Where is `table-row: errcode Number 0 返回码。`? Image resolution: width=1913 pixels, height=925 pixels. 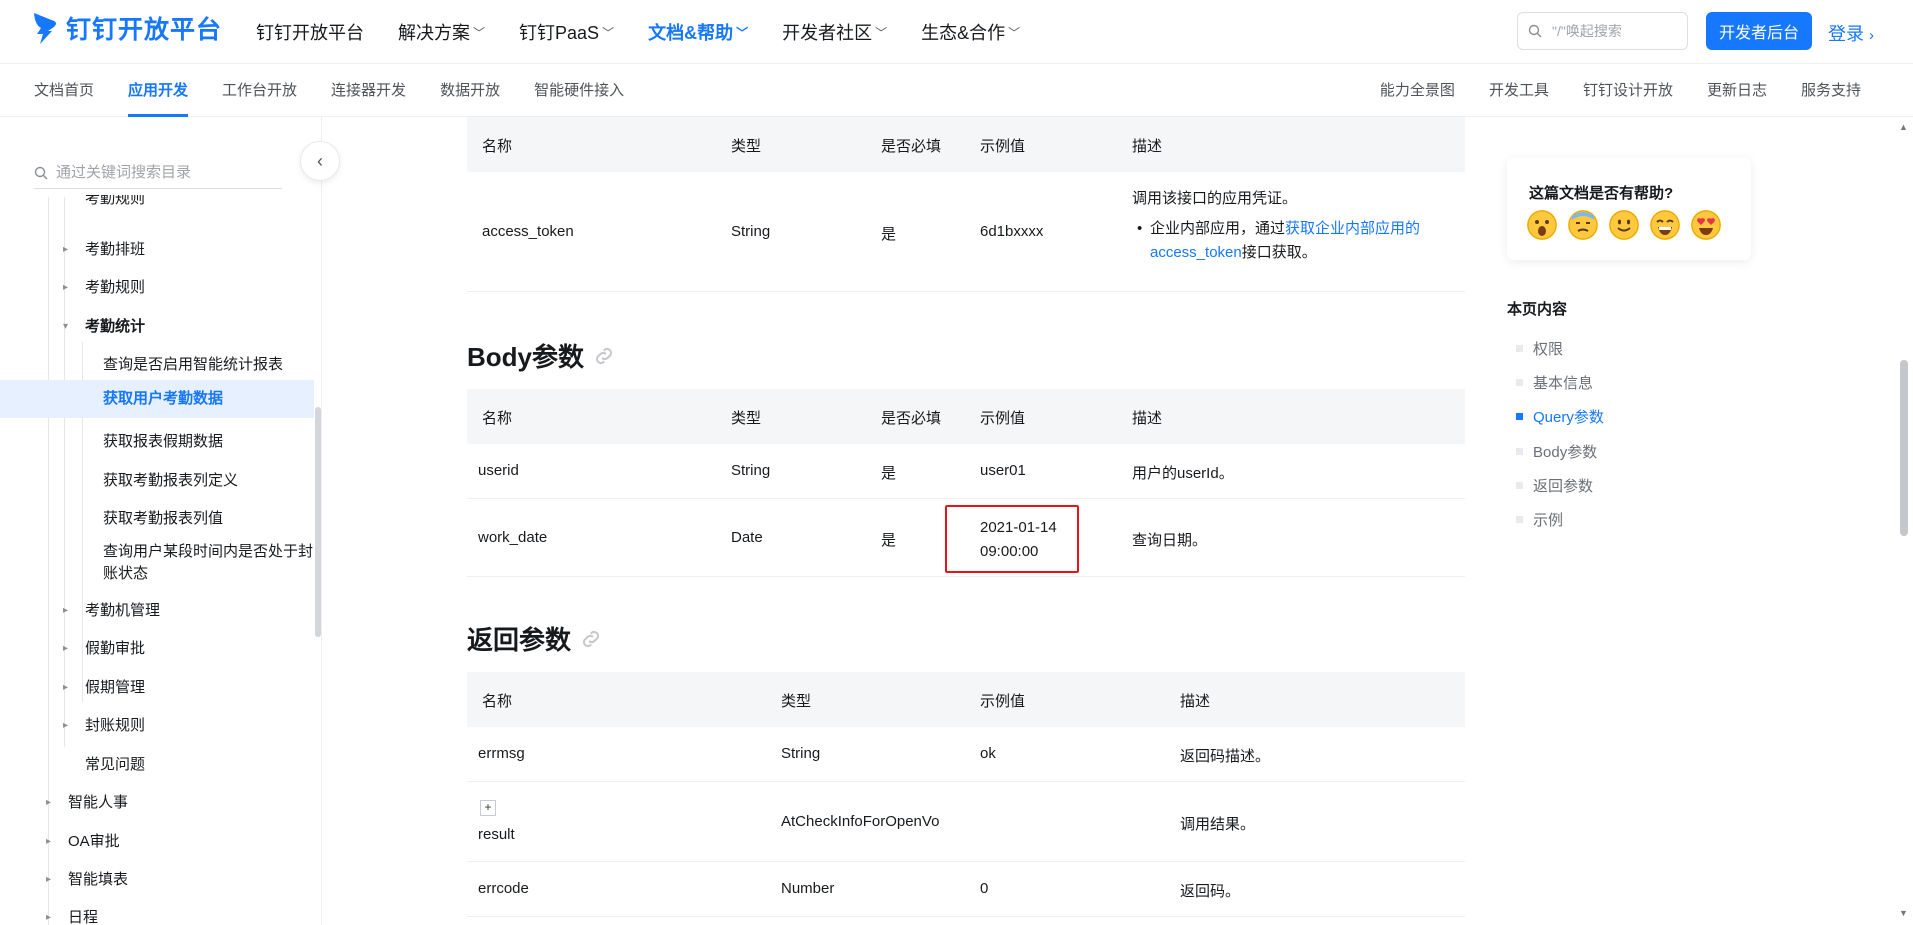 table-row: errcode Number 0 返回码。 is located at coordinates (966, 889).